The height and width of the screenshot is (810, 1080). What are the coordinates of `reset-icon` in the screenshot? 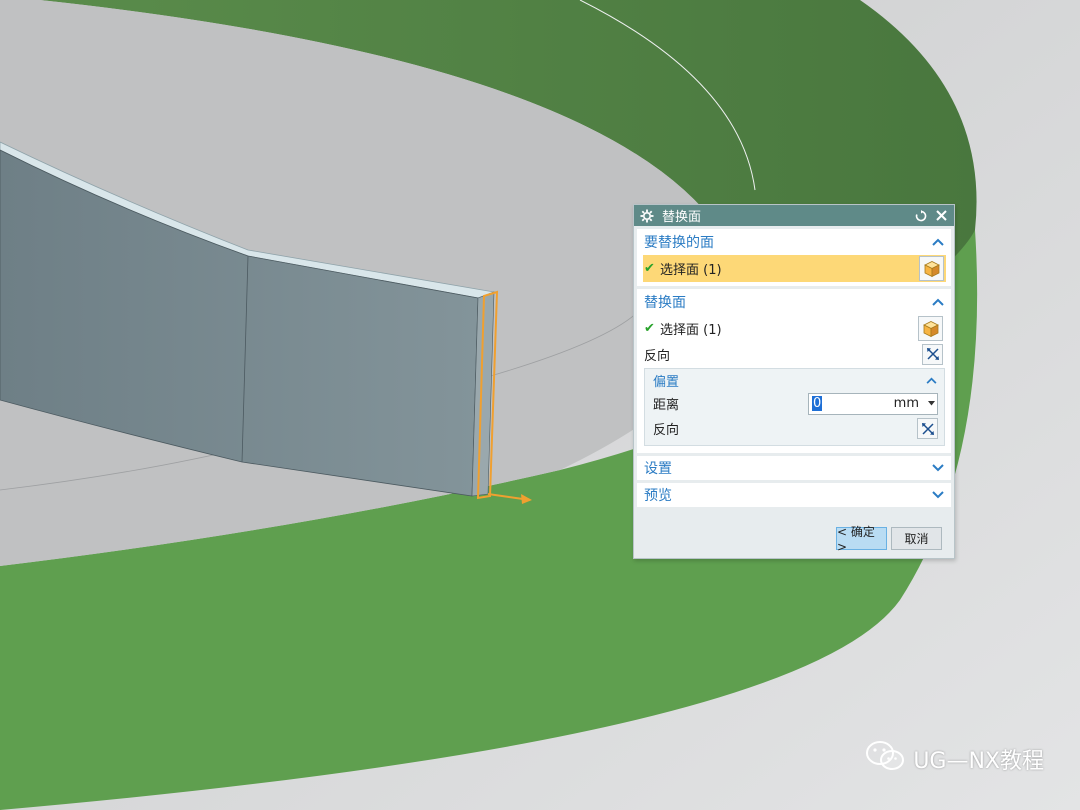 It's located at (921, 216).